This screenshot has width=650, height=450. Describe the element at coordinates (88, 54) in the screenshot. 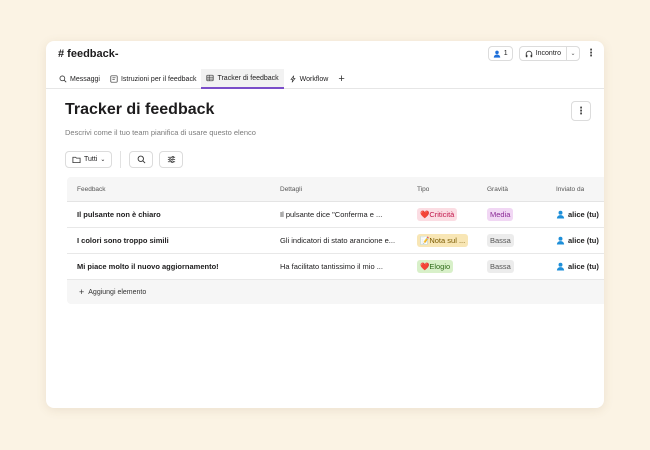

I see `channel-title: # feedback-` at that location.